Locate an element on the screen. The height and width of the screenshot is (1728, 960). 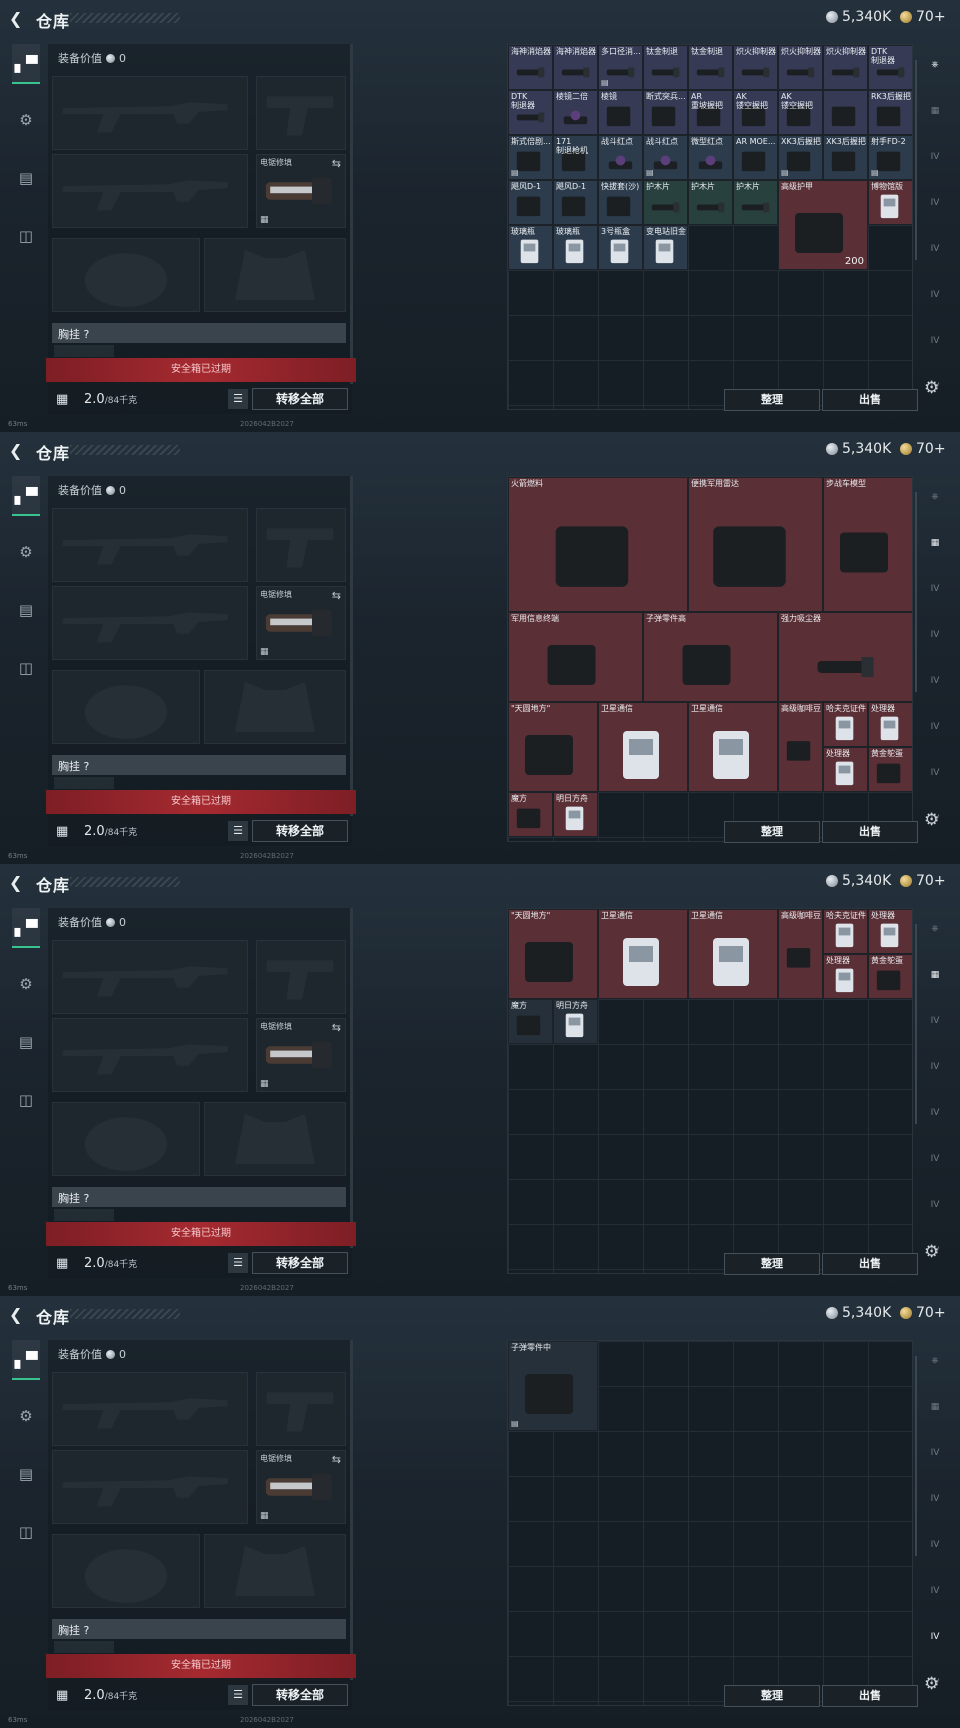
clipboard-tab-icon: ▤ is located at coordinates (26, 610).